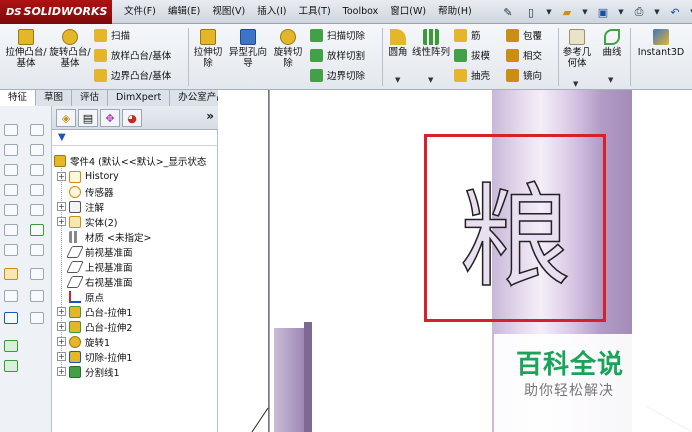 This screenshot has height=432, width=692. Describe the element at coordinates (577, 47) in the screenshot. I see `reference-geometry-button: 参考几何体` at that location.